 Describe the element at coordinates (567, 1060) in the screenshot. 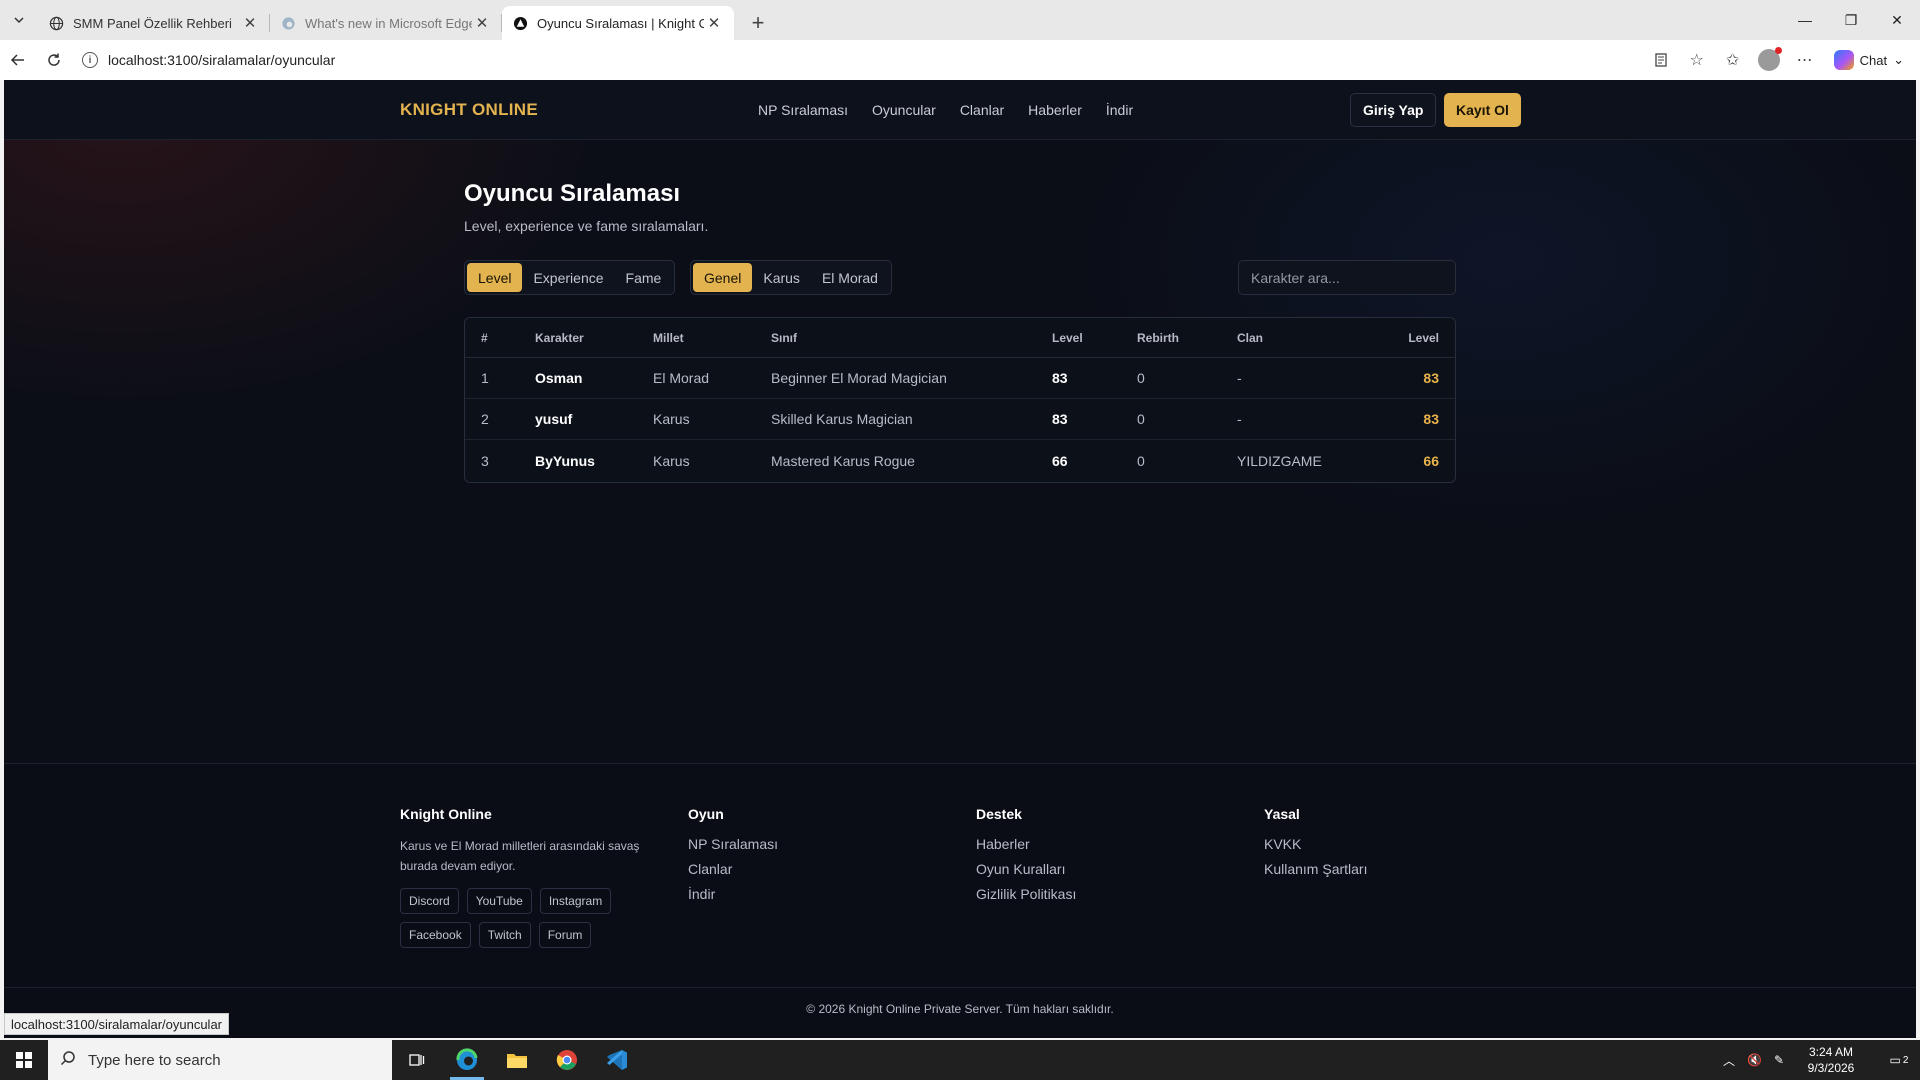

I see `chrome-icon` at that location.